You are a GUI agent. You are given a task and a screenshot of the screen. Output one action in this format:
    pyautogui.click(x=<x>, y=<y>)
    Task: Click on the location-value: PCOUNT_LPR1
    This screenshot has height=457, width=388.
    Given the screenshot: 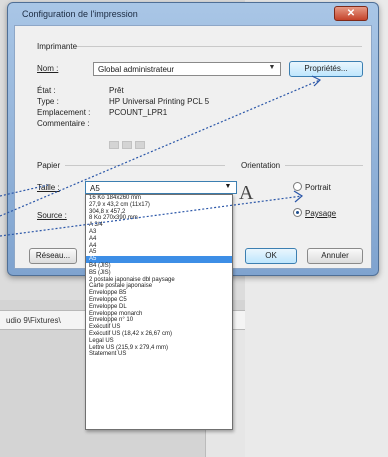 What is the action you would take?
    pyautogui.click(x=138, y=112)
    